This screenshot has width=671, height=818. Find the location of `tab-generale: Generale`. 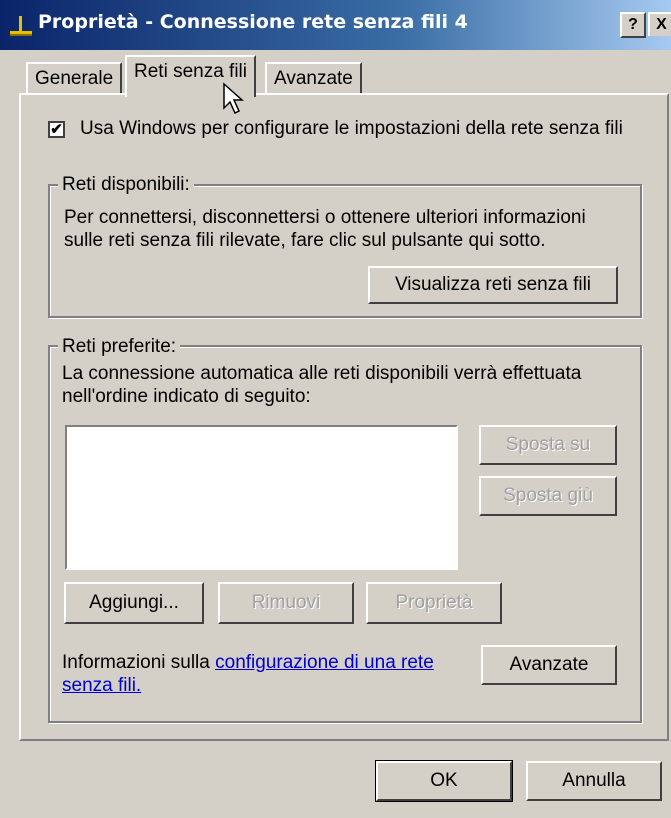

tab-generale: Generale is located at coordinates (74, 78).